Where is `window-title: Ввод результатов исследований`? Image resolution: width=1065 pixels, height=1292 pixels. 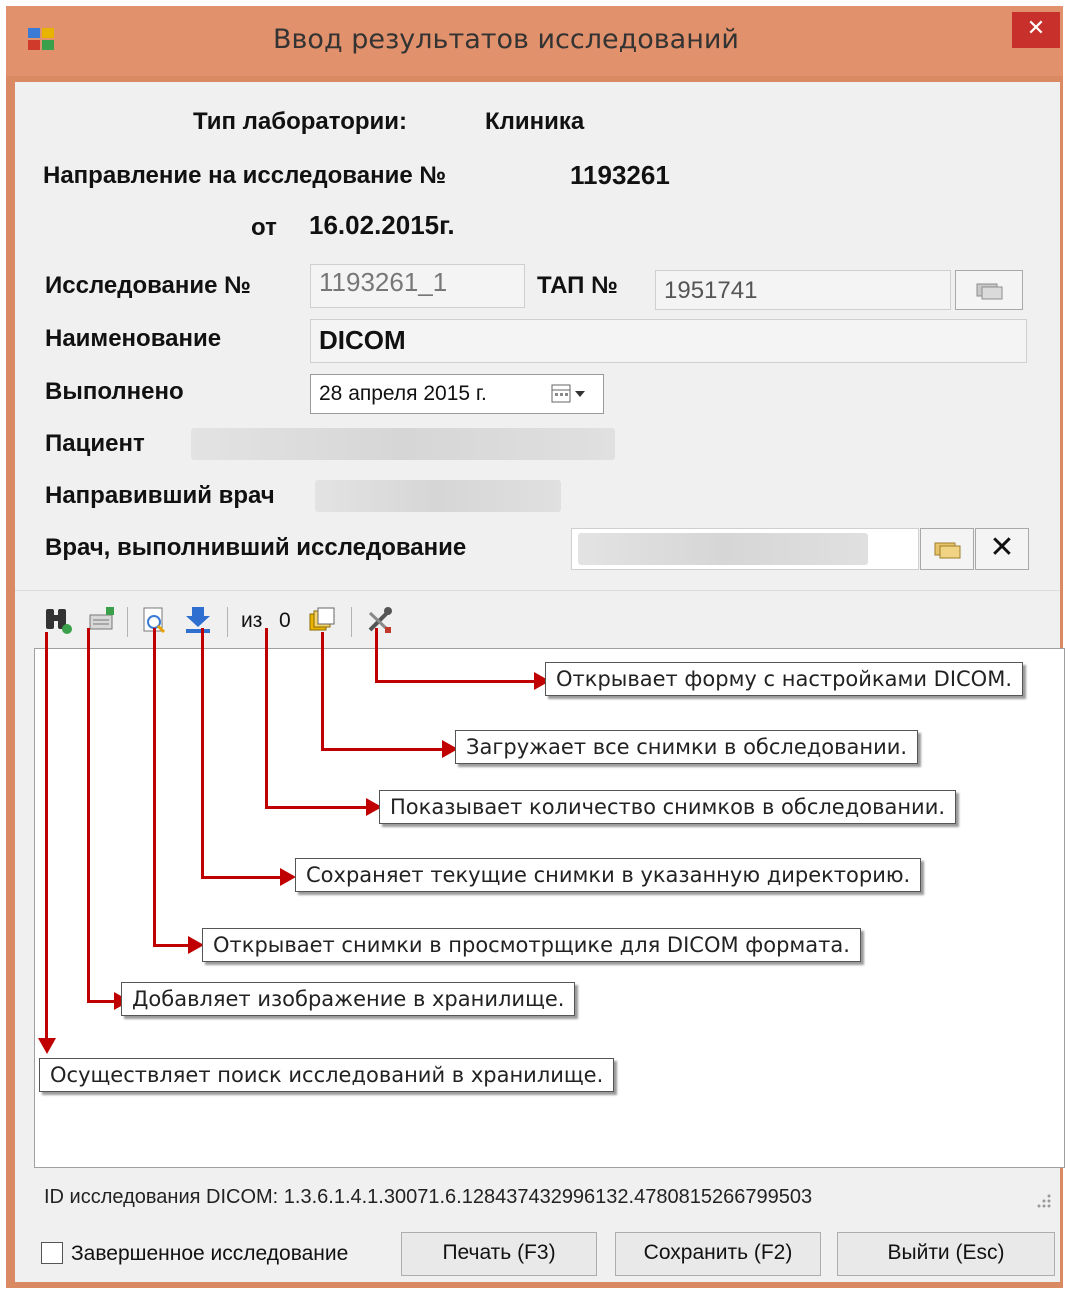
window-title: Ввод результатов исследований is located at coordinates (506, 39).